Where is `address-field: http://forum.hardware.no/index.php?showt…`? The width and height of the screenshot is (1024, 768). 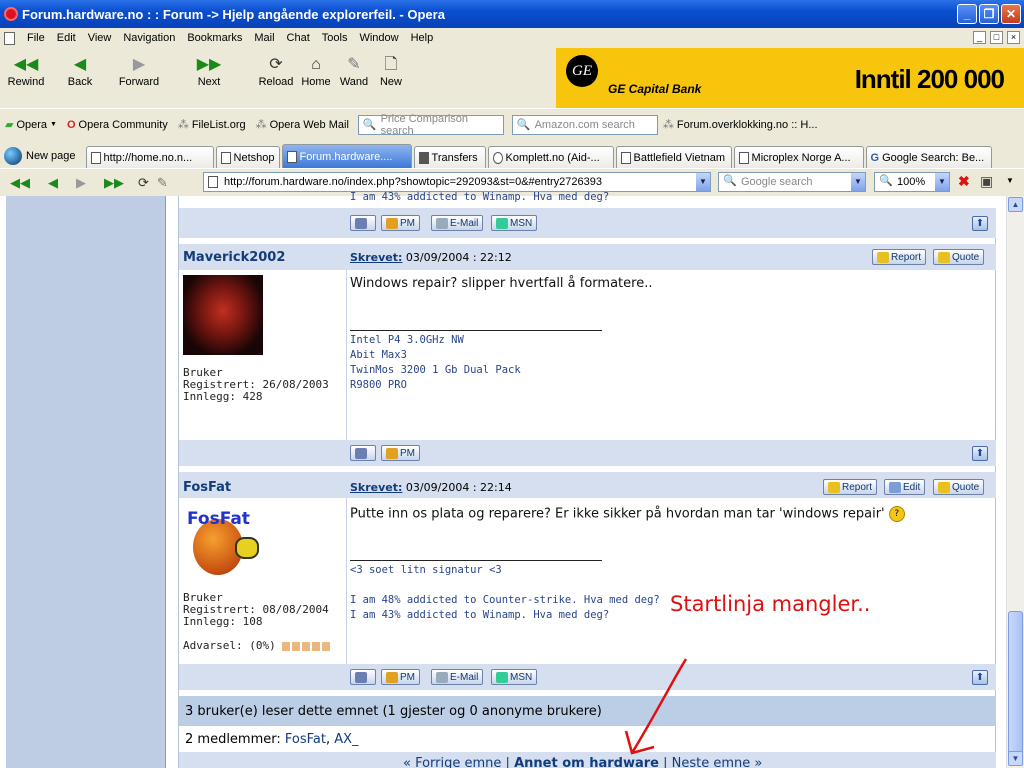 address-field: http://forum.hardware.no/index.php?showt… is located at coordinates (457, 182).